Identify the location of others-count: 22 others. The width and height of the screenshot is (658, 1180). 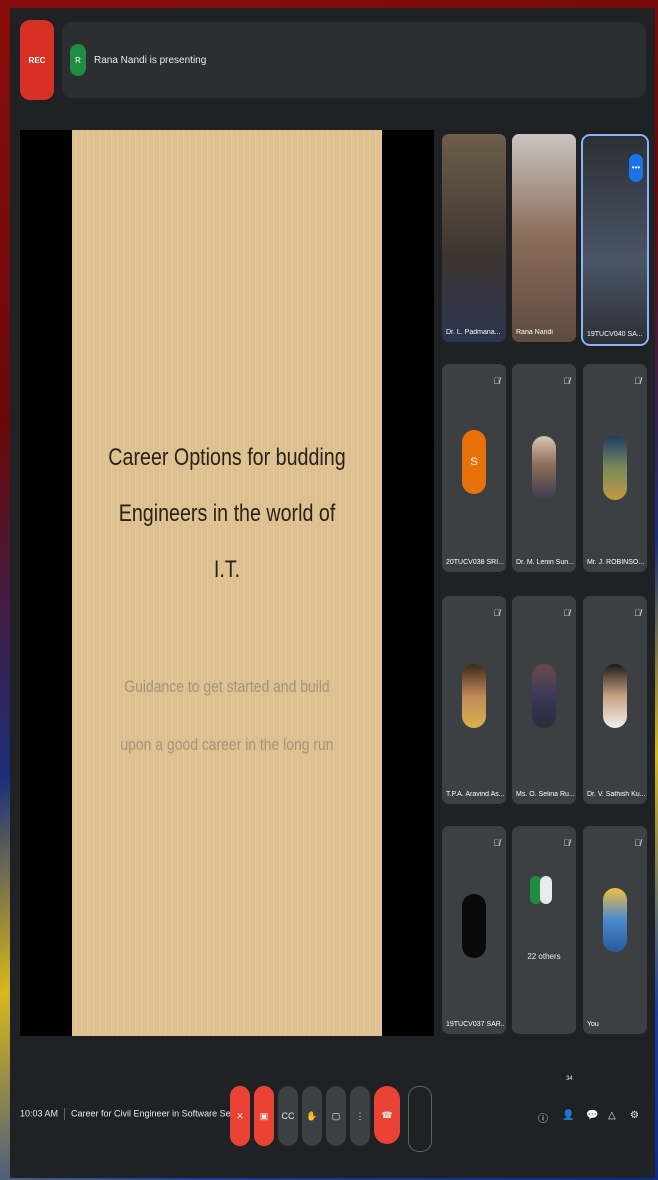
(544, 956).